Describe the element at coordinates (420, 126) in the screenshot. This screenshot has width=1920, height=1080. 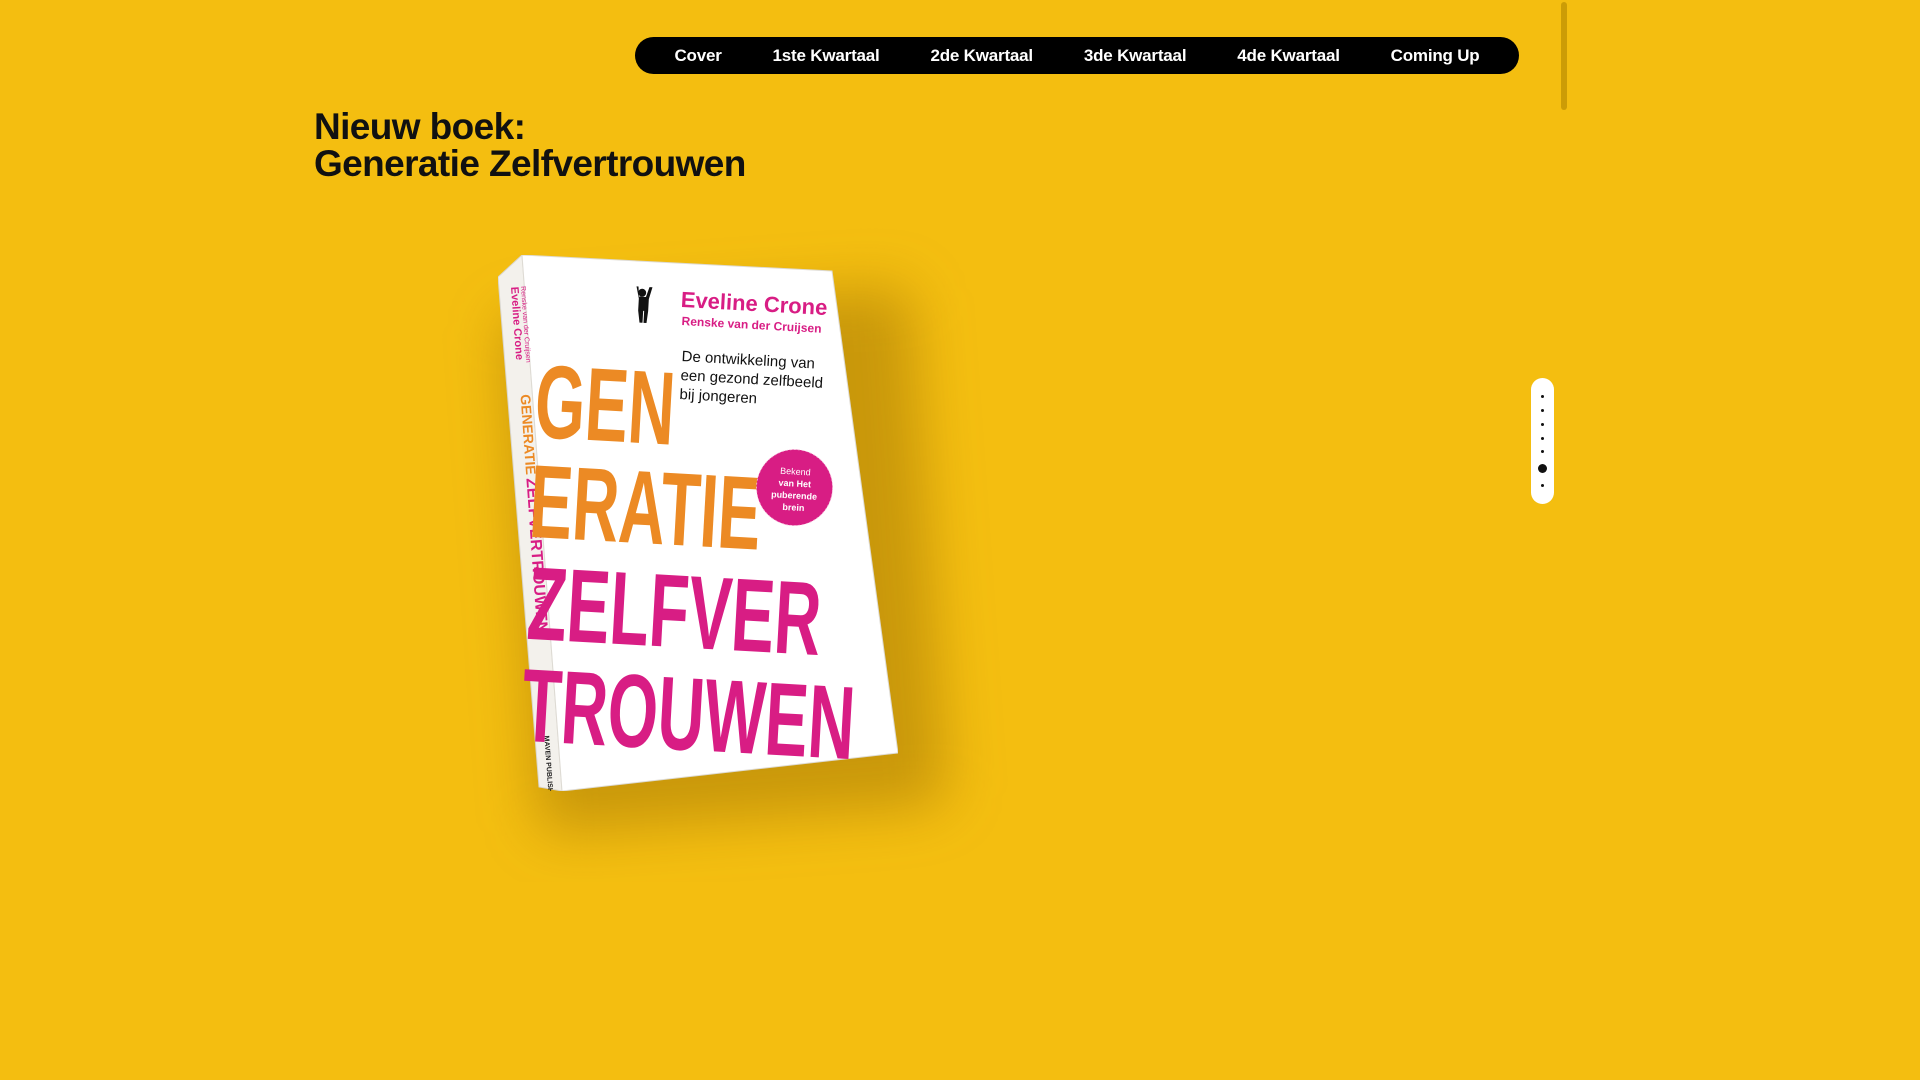
I see `page-title-line-1: Nieuw boek:` at that location.